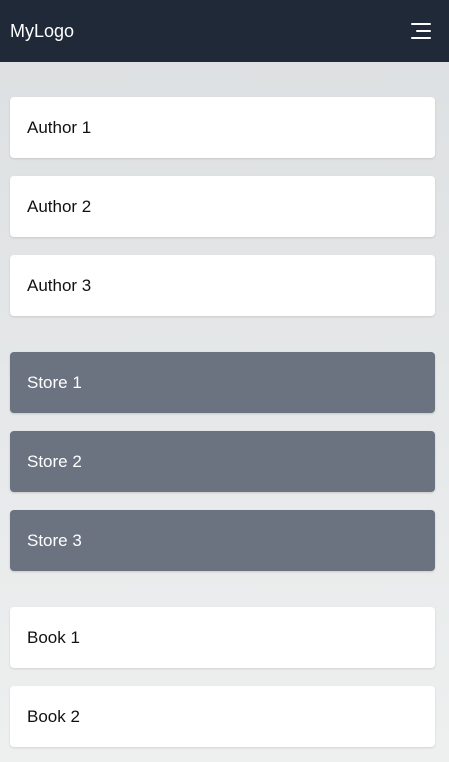 The width and height of the screenshot is (449, 762). Describe the element at coordinates (54, 540) in the screenshot. I see `store-card-label: Store 3` at that location.